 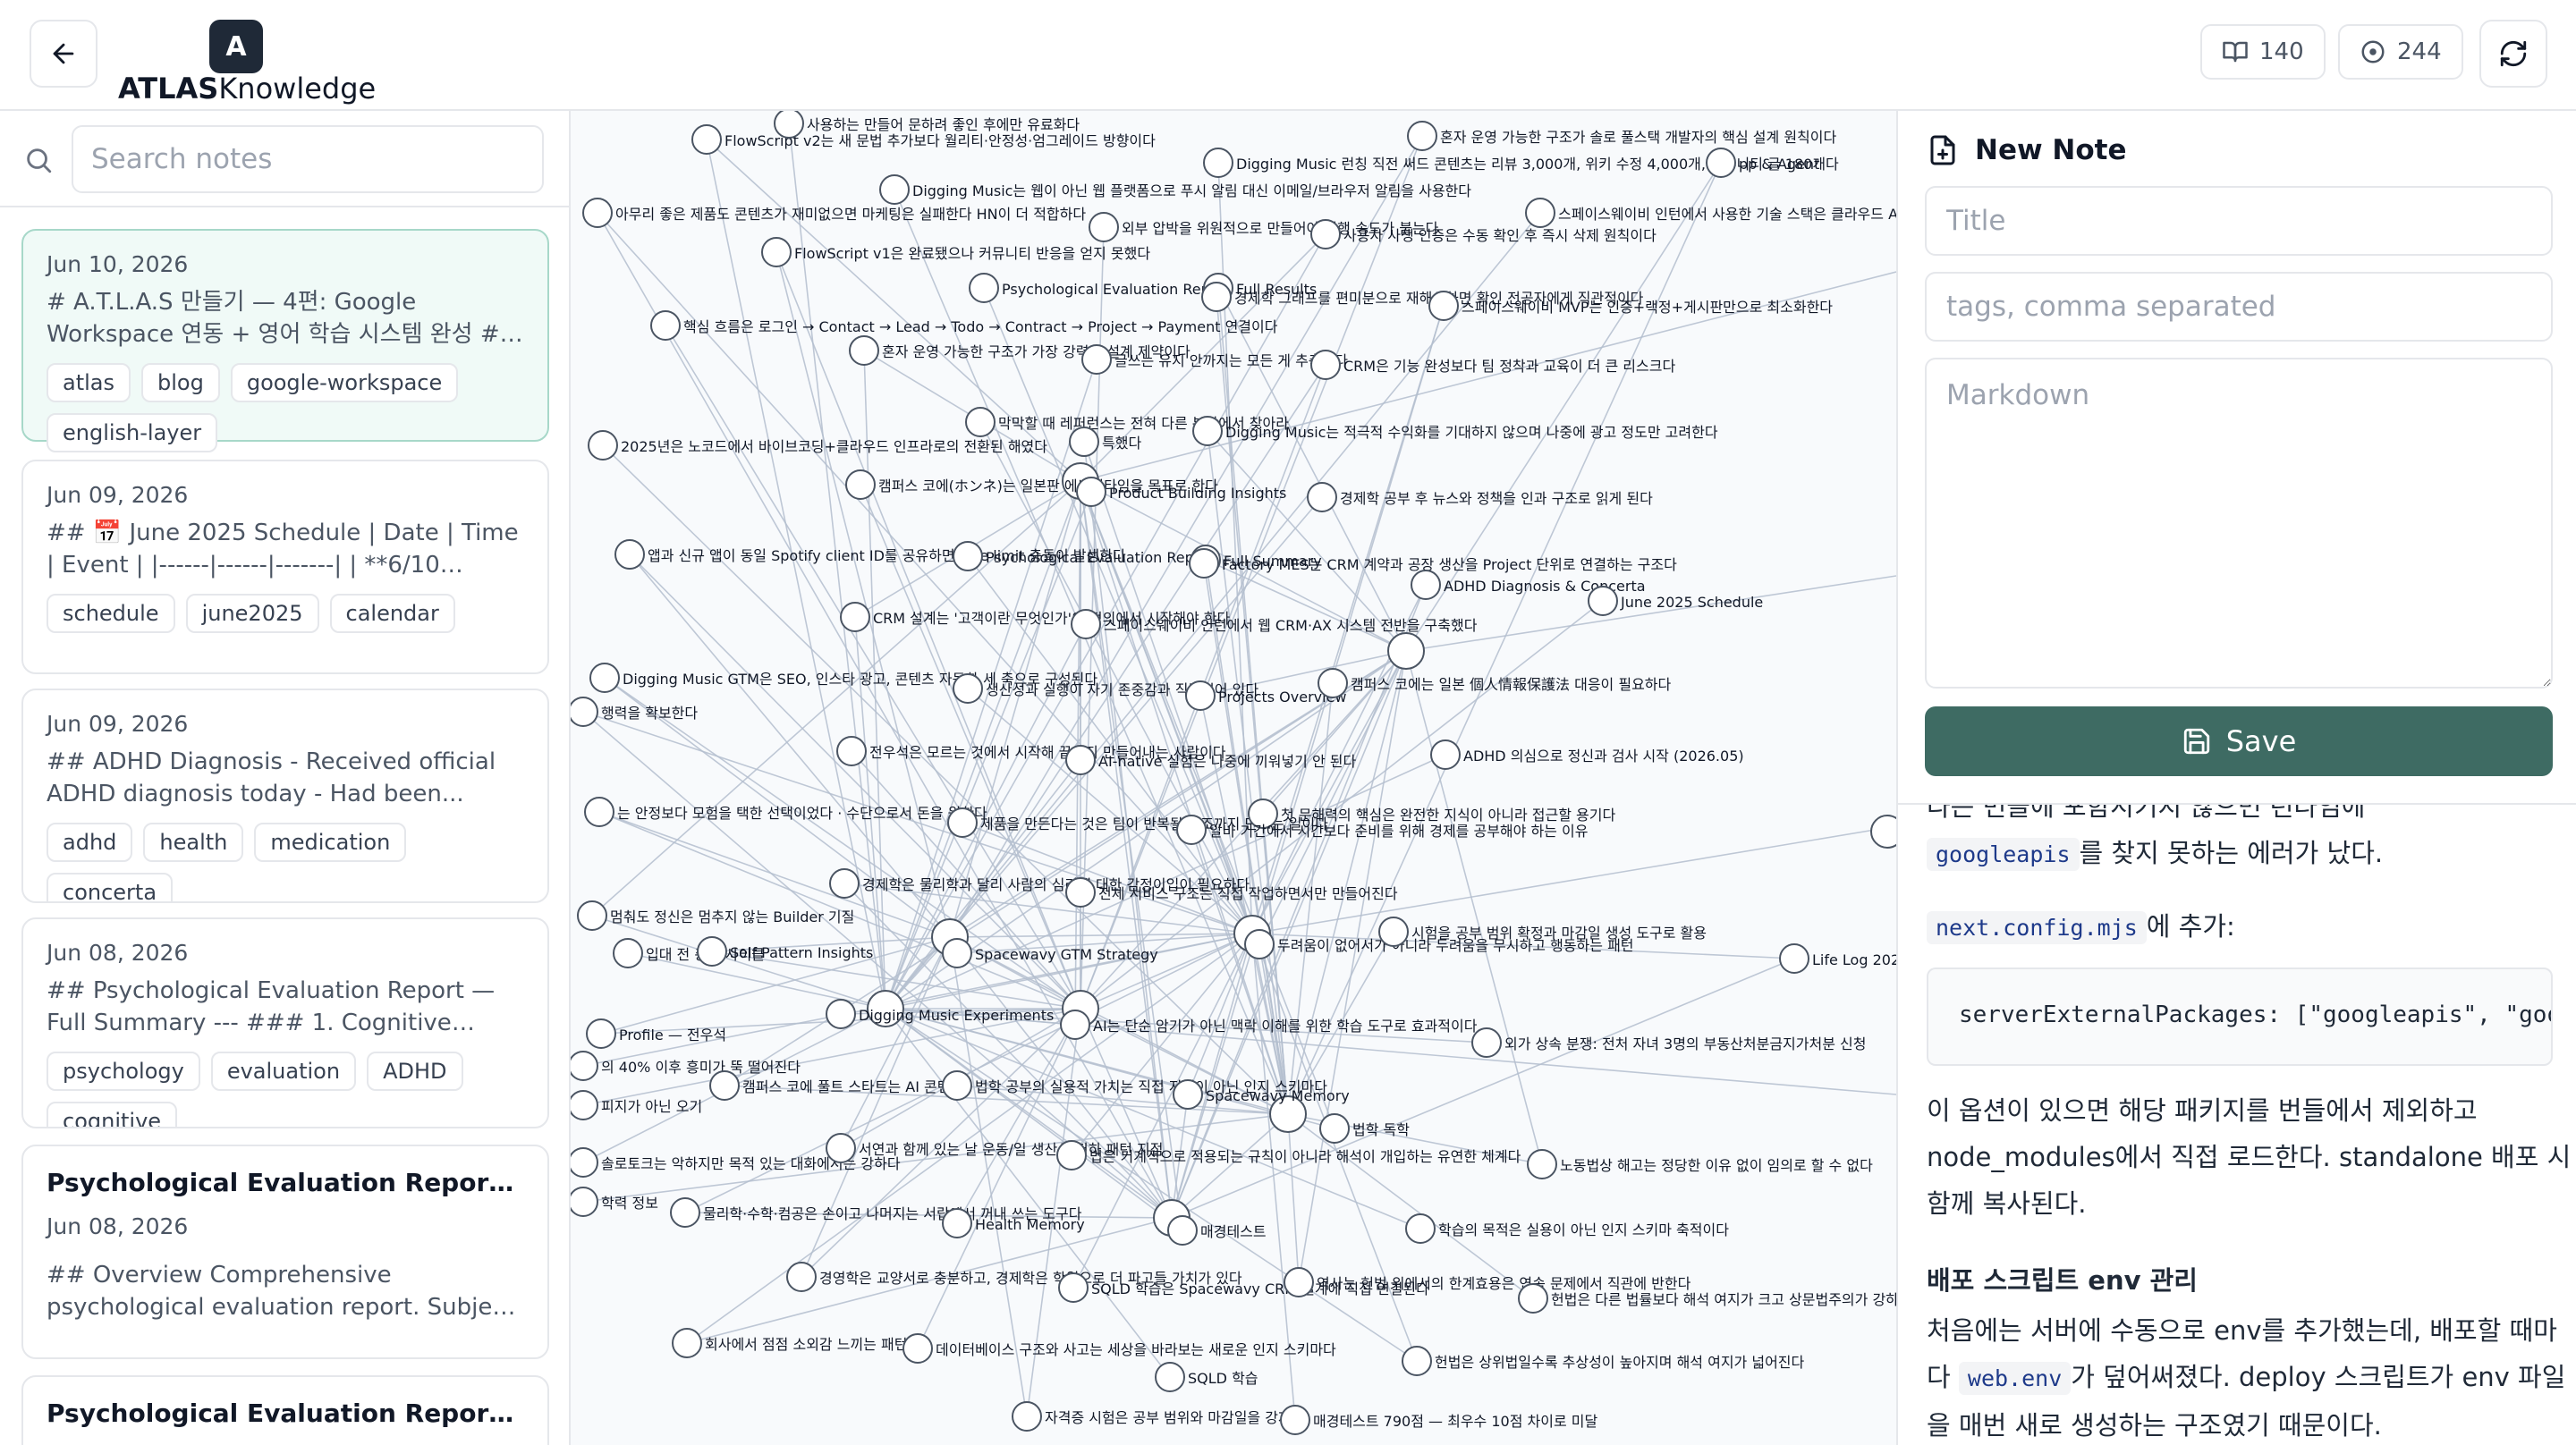 I want to click on tag: english-layer, so click(x=132, y=432).